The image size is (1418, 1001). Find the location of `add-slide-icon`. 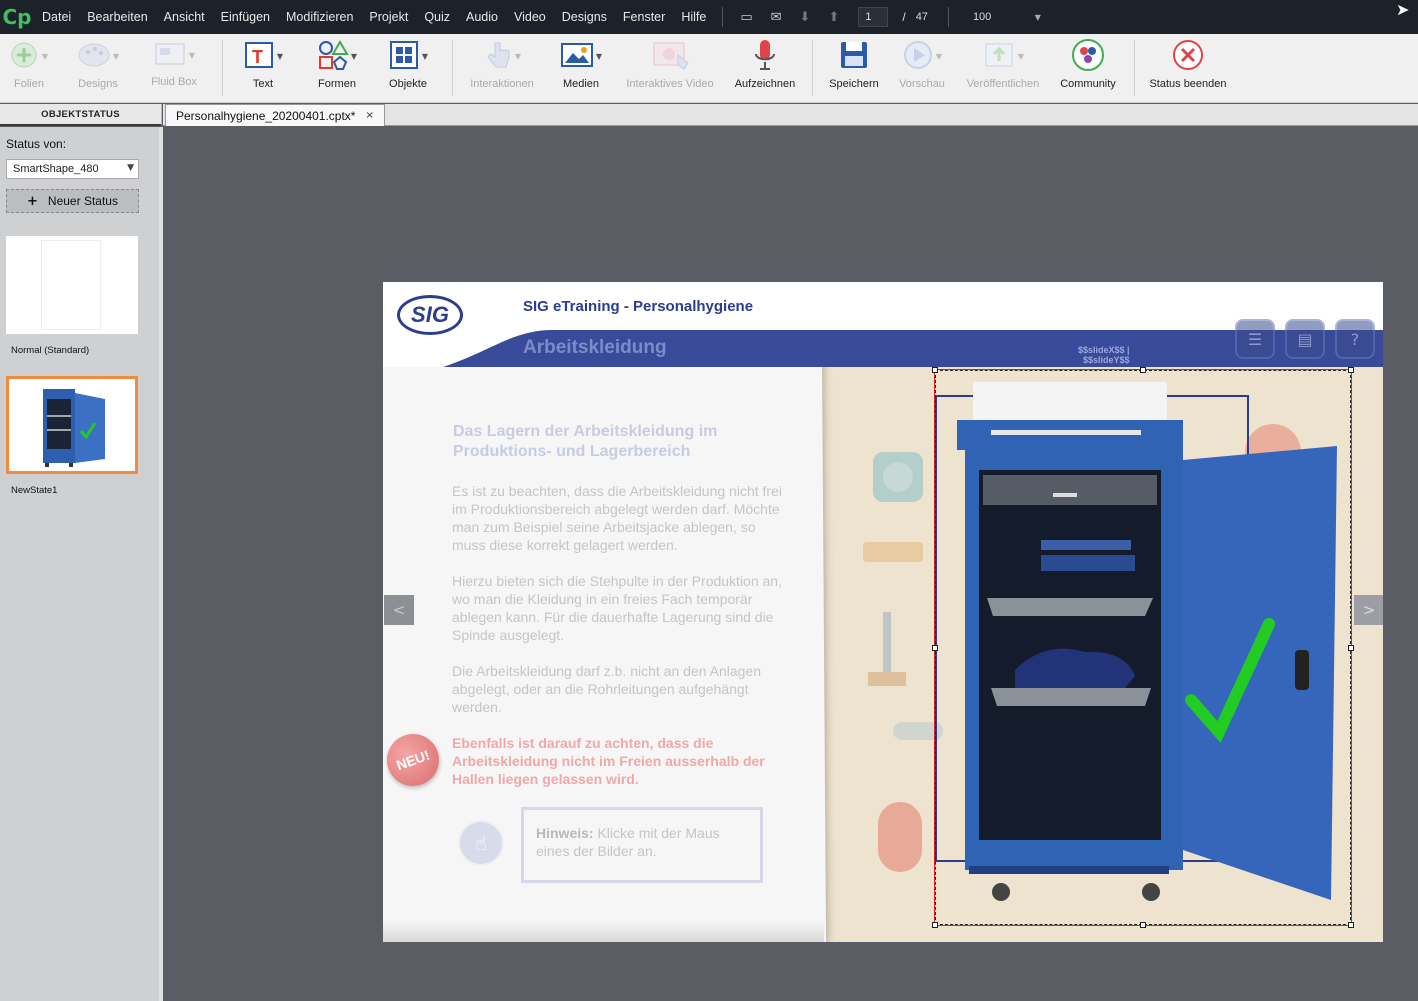

add-slide-icon is located at coordinates (25, 56).